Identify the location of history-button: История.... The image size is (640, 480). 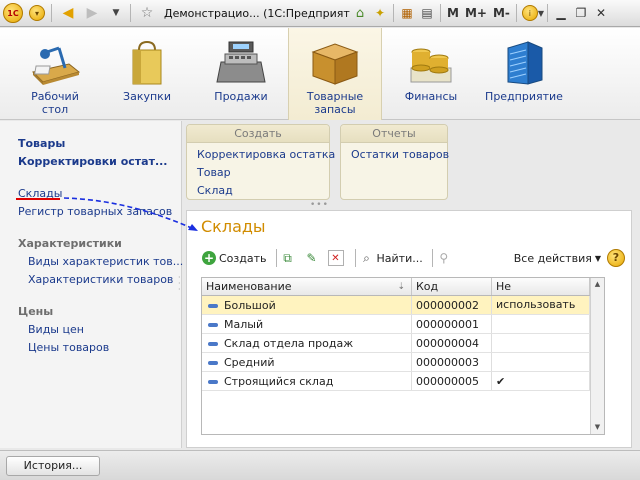
(53, 466).